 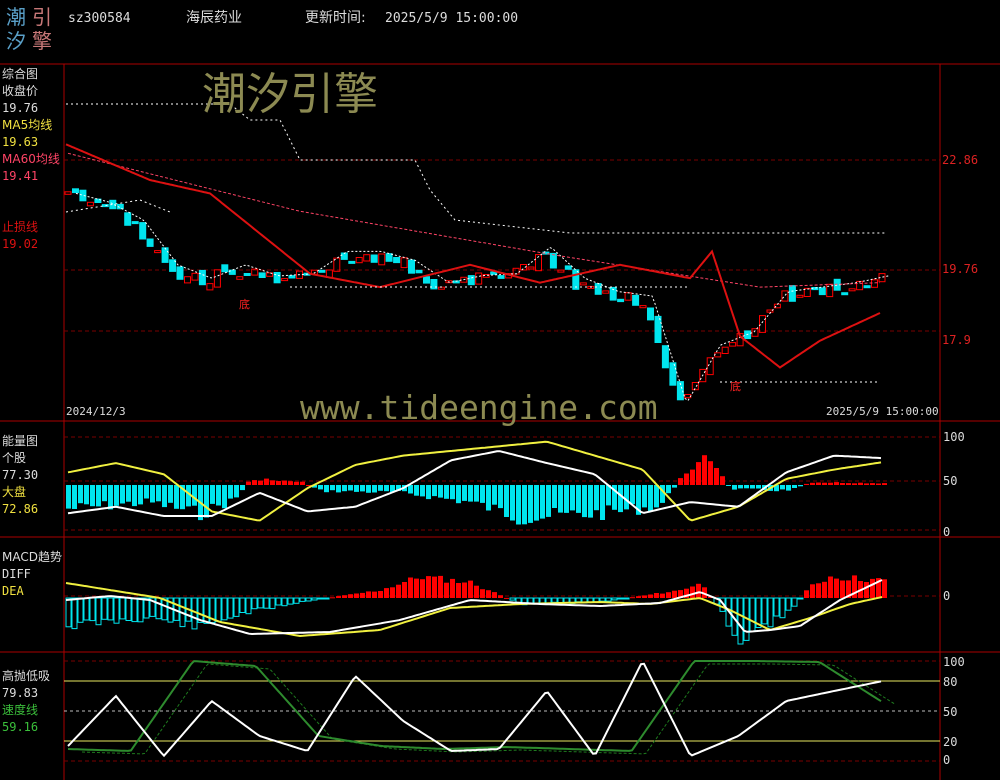 What do you see at coordinates (20, 74) in the screenshot?
I see `main-title: 综合图` at bounding box center [20, 74].